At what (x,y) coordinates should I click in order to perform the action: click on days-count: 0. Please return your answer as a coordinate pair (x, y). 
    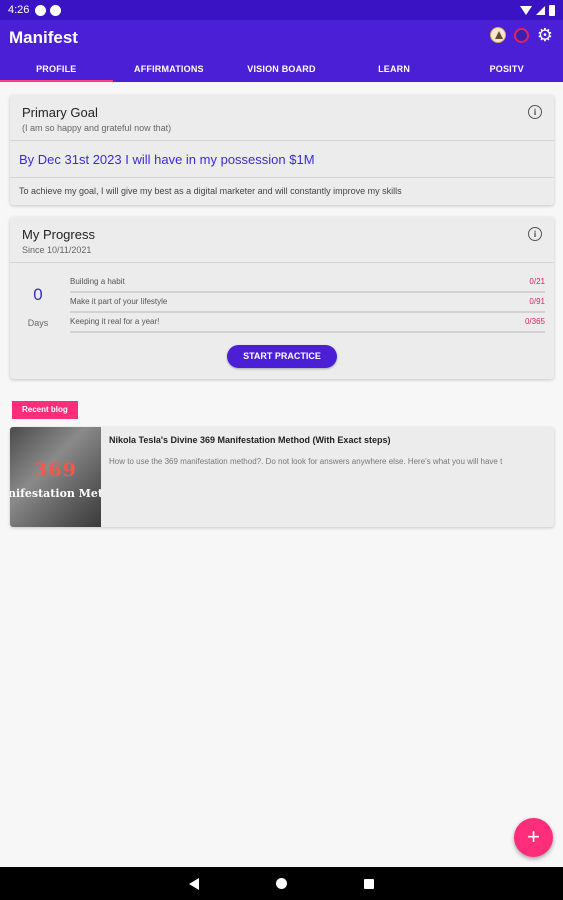
    Looking at the image, I should click on (38, 294).